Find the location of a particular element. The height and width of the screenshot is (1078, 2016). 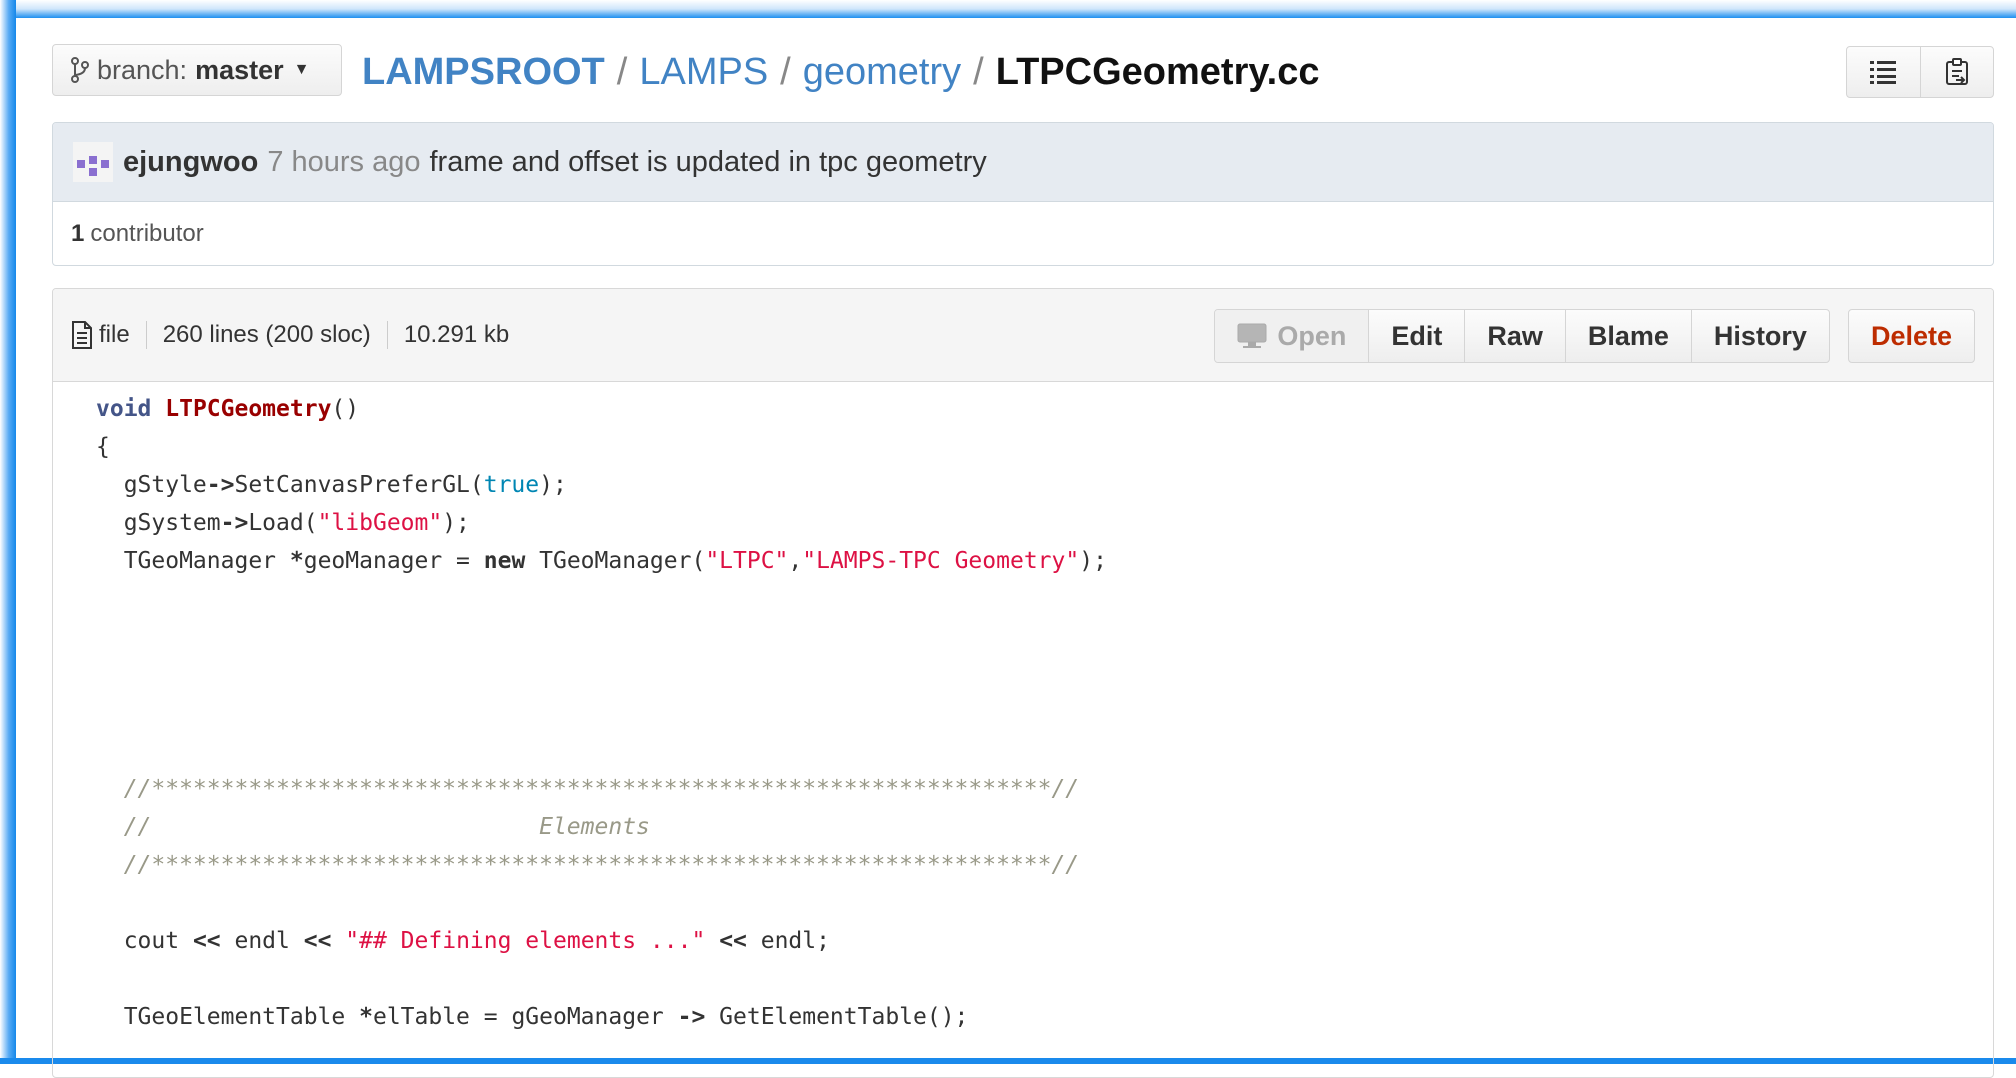

commit-timestamp: 7 hours ago is located at coordinates (344, 161).